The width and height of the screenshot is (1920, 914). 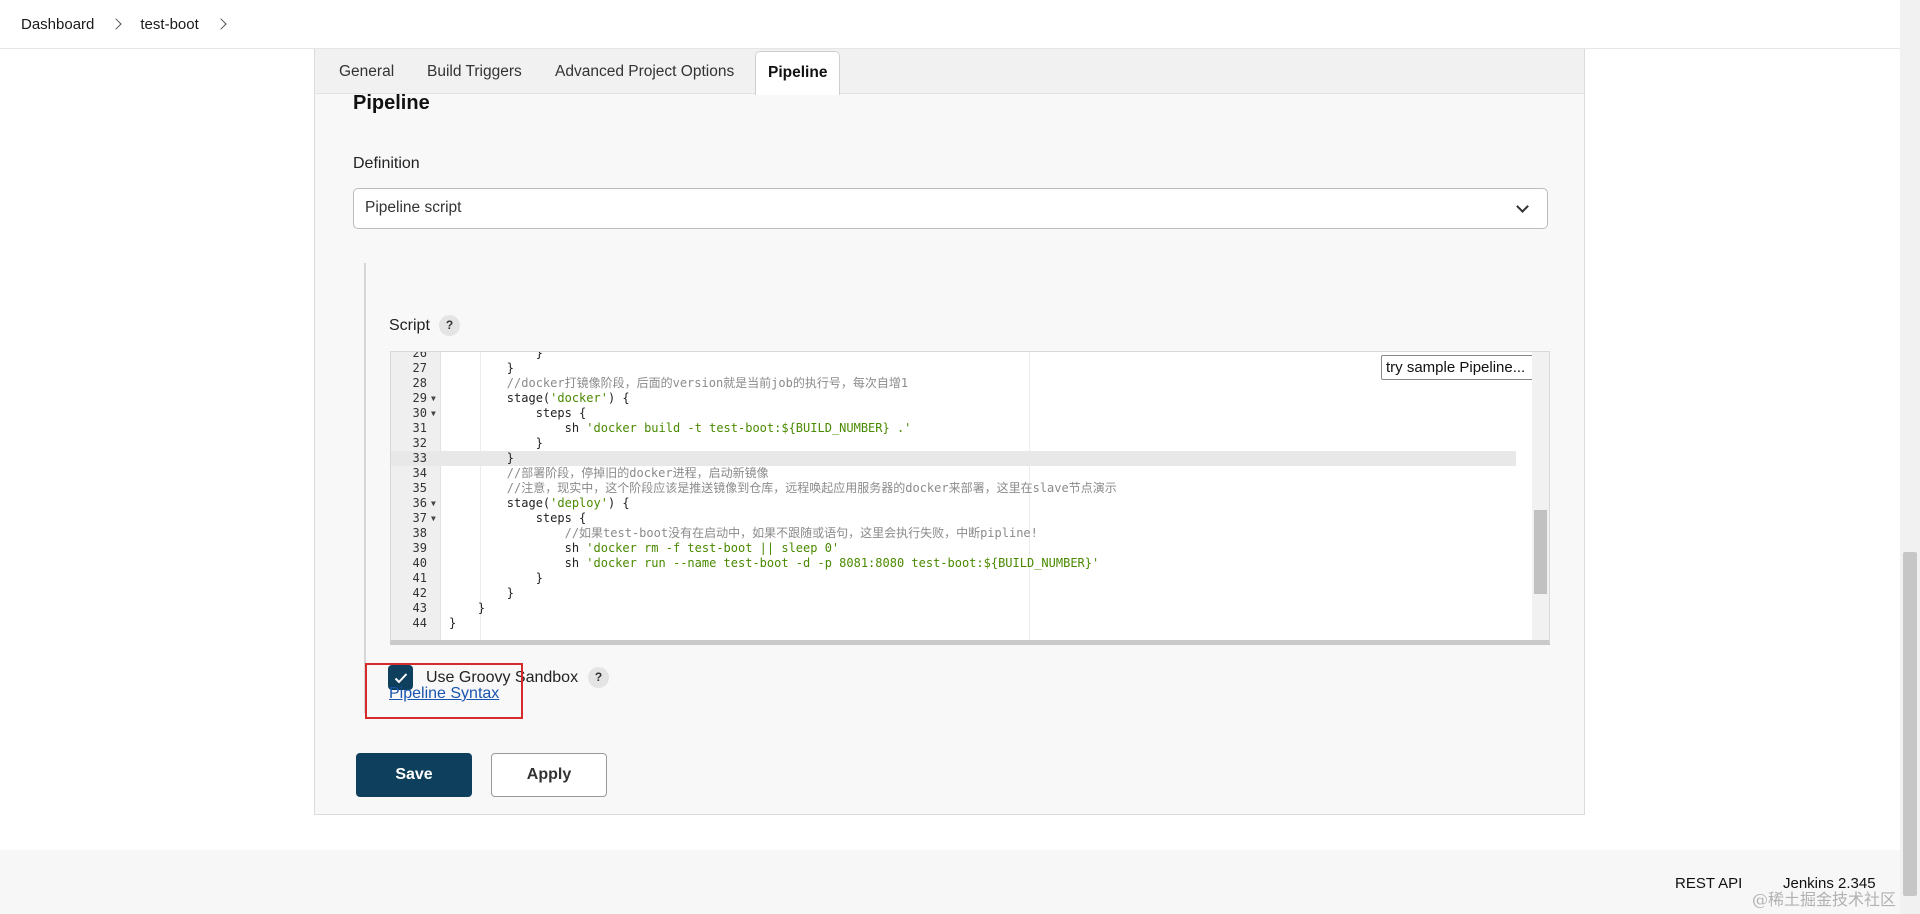 What do you see at coordinates (419, 593) in the screenshot?
I see `line-number: 42` at bounding box center [419, 593].